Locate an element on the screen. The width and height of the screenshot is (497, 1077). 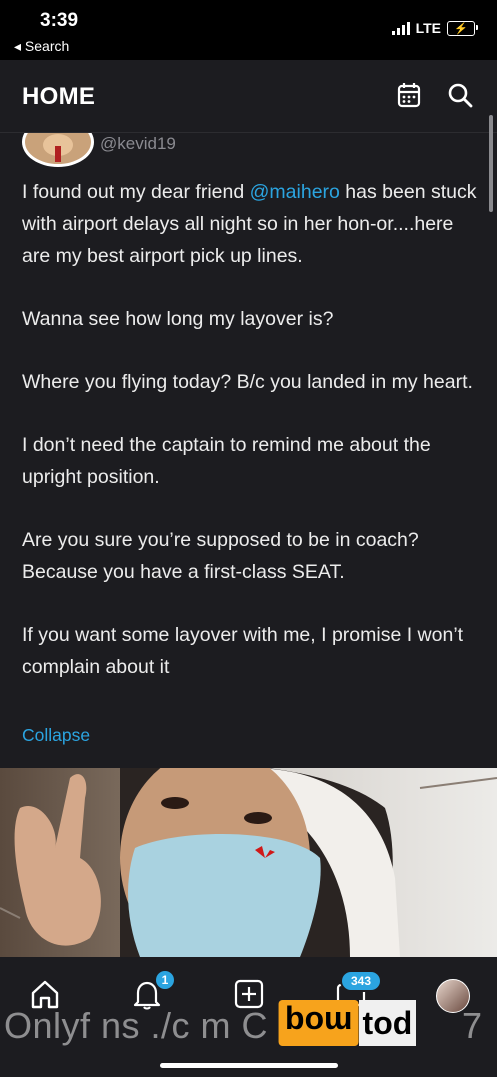
scrollbar-thumb is located at coordinates (491, 163).